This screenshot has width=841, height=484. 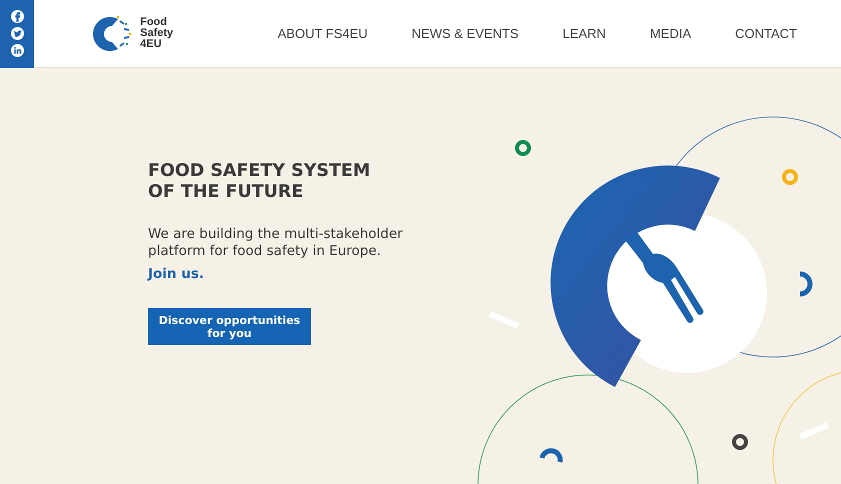 What do you see at coordinates (465, 33) in the screenshot?
I see `nav-link: NEWS & EVENTS` at bounding box center [465, 33].